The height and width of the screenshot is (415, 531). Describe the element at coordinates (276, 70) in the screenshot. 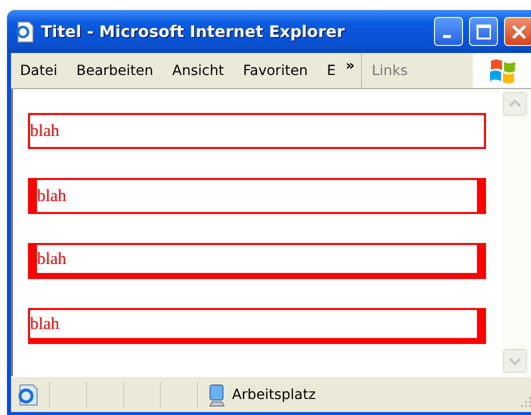

I see `menu-item: Favoriten` at that location.